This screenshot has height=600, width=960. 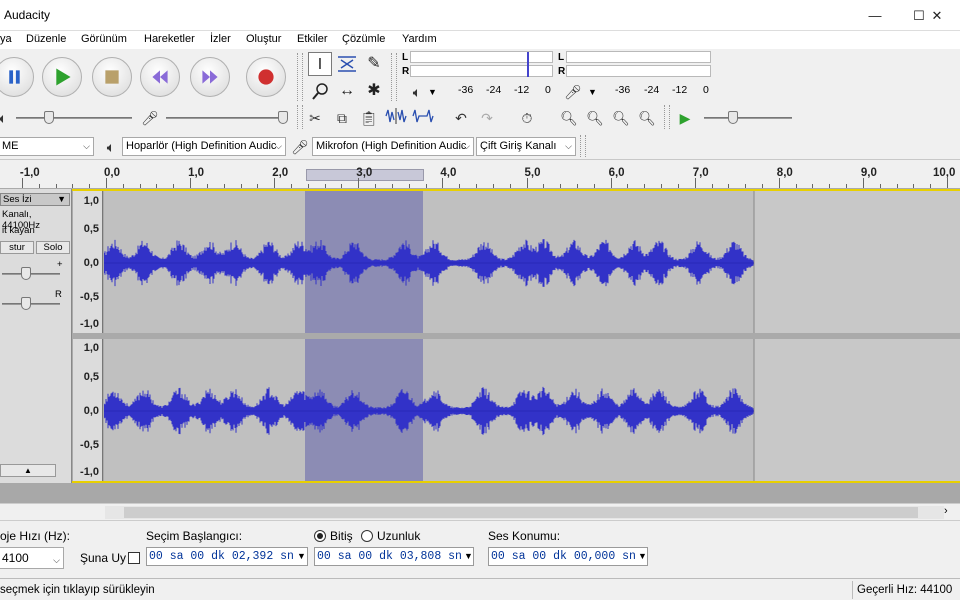 I want to click on menu-edit: Düzenle, so click(x=46, y=39).